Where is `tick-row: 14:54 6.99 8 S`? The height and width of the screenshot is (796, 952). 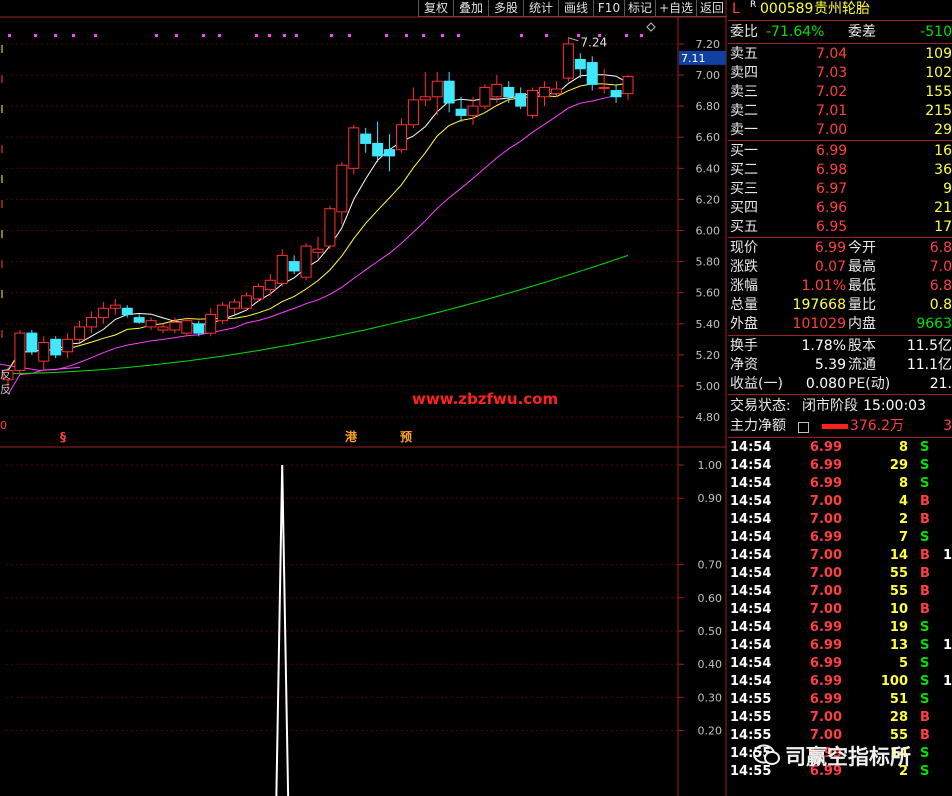
tick-row: 14:54 6.99 8 S is located at coordinates (840, 448).